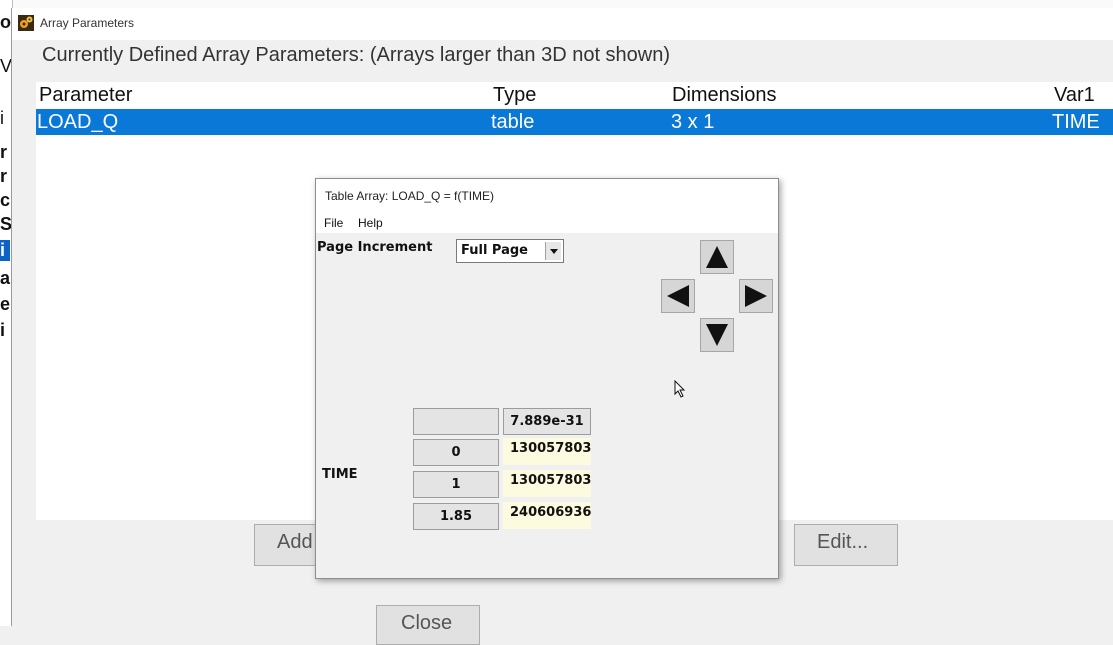 The height and width of the screenshot is (645, 1113). Describe the element at coordinates (5, 200) in the screenshot. I see `bg-char: c` at that location.